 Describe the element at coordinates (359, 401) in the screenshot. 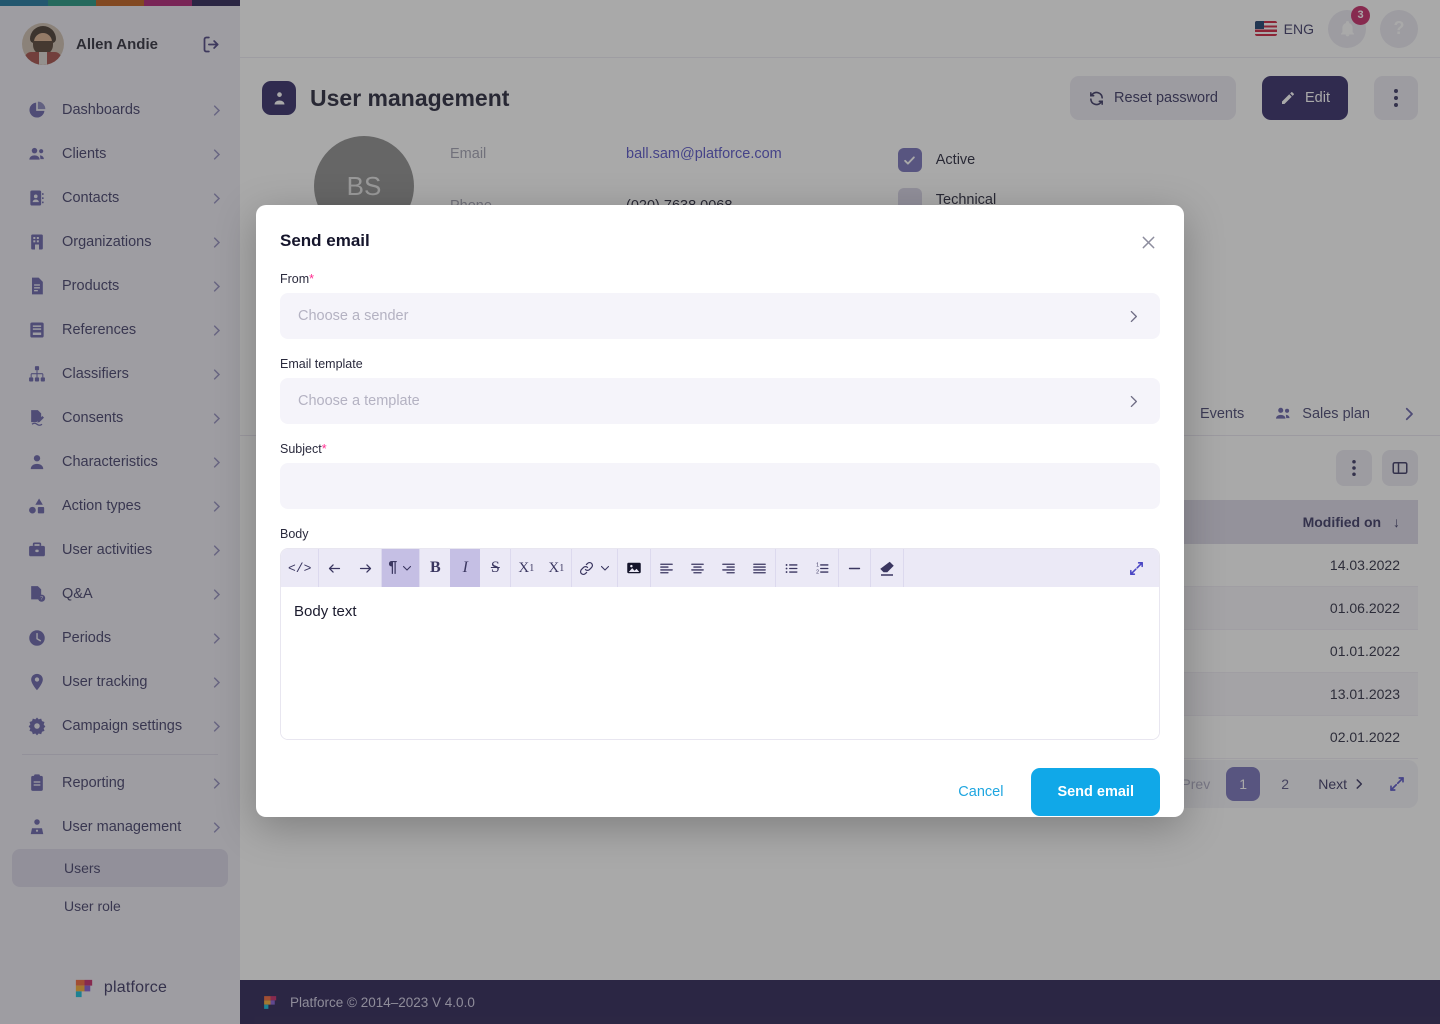

I see `template-placeholder: Choose a template` at that location.